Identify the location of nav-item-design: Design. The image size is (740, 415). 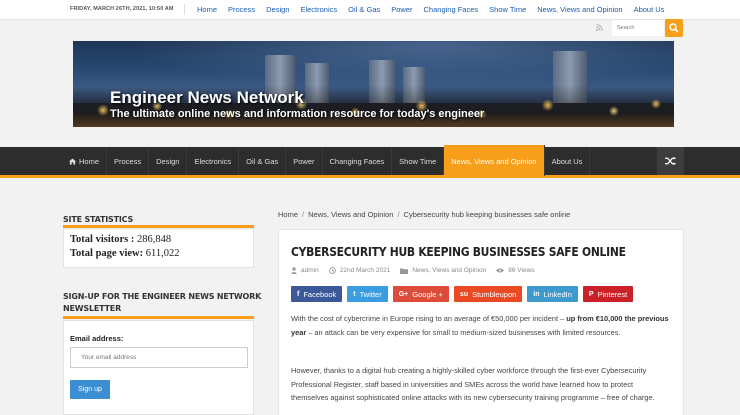
(168, 161).